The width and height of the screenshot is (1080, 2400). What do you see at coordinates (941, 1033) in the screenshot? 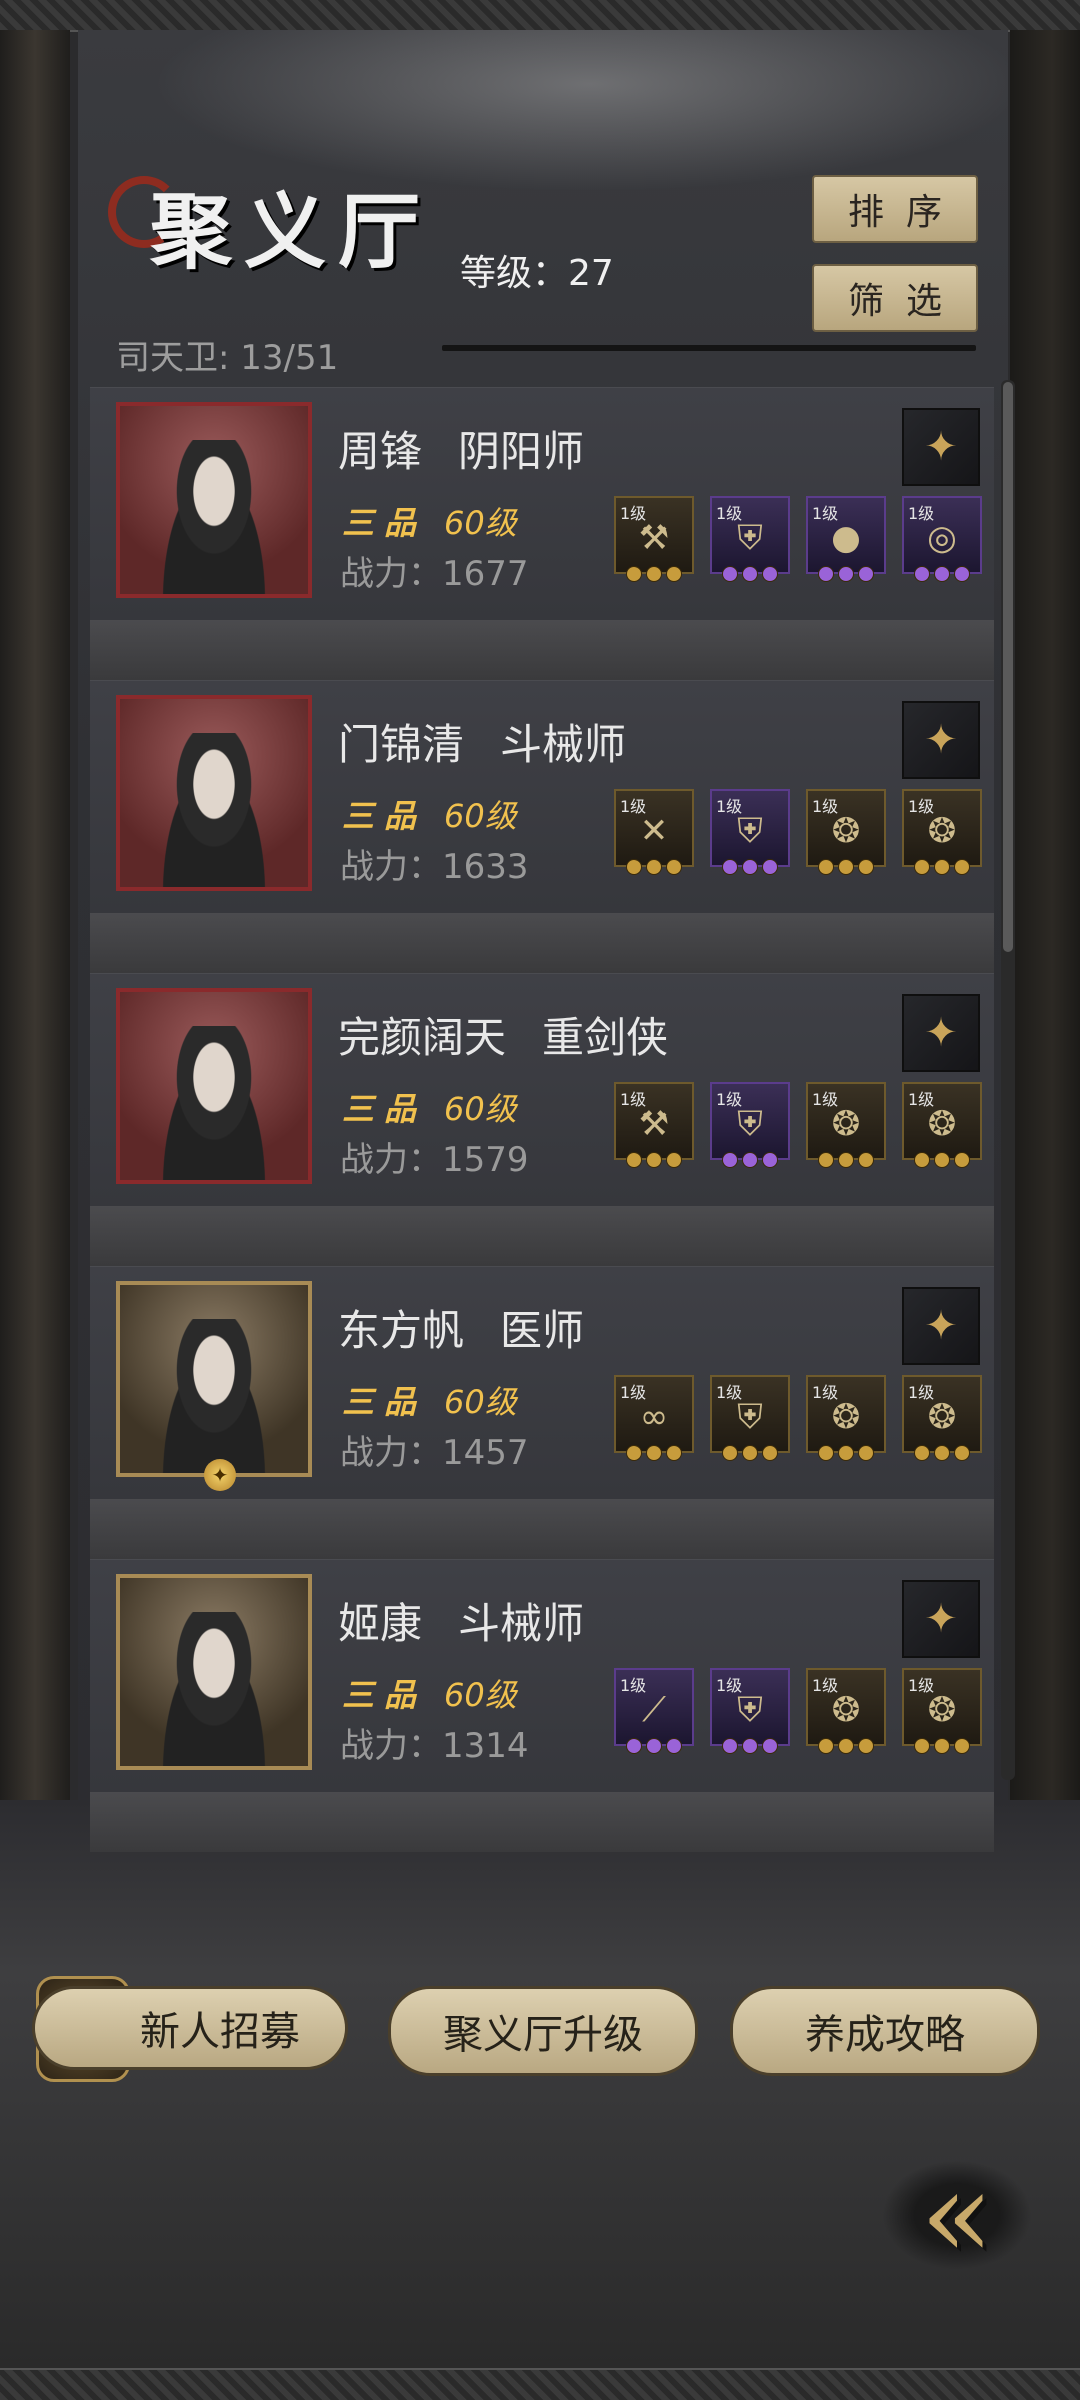
I see `sword-icon: ✦` at bounding box center [941, 1033].